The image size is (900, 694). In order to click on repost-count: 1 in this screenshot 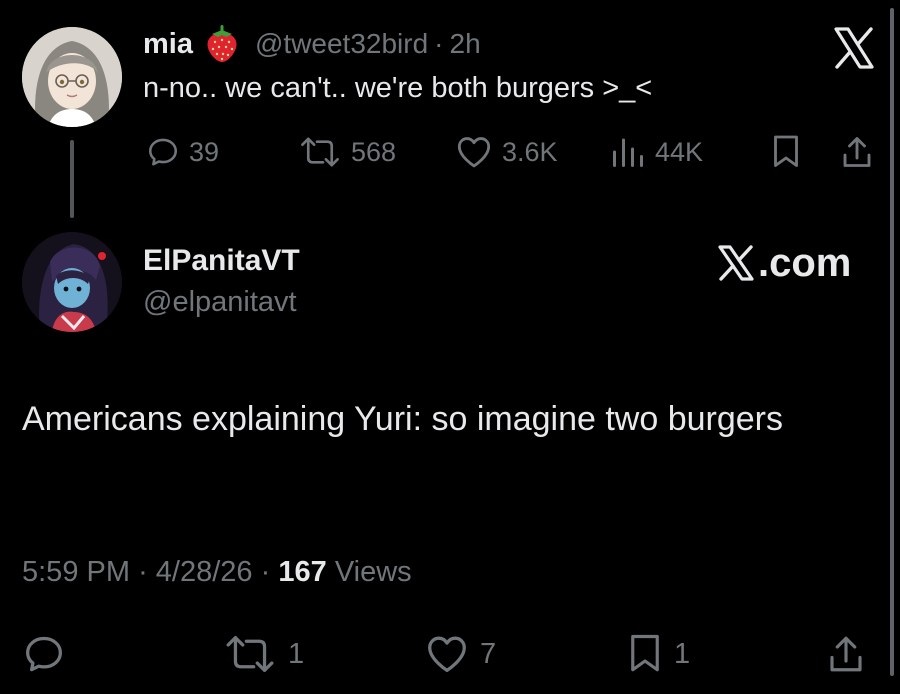, I will do `click(296, 653)`.